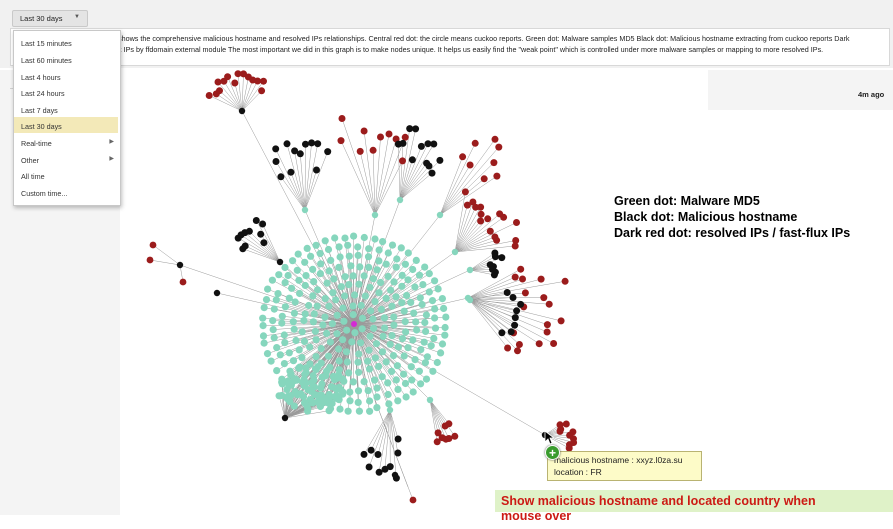 This screenshot has width=893, height=529. Describe the element at coordinates (66, 42) in the screenshot. I see `option-last-15-minutes: Last 15 minutes` at that location.